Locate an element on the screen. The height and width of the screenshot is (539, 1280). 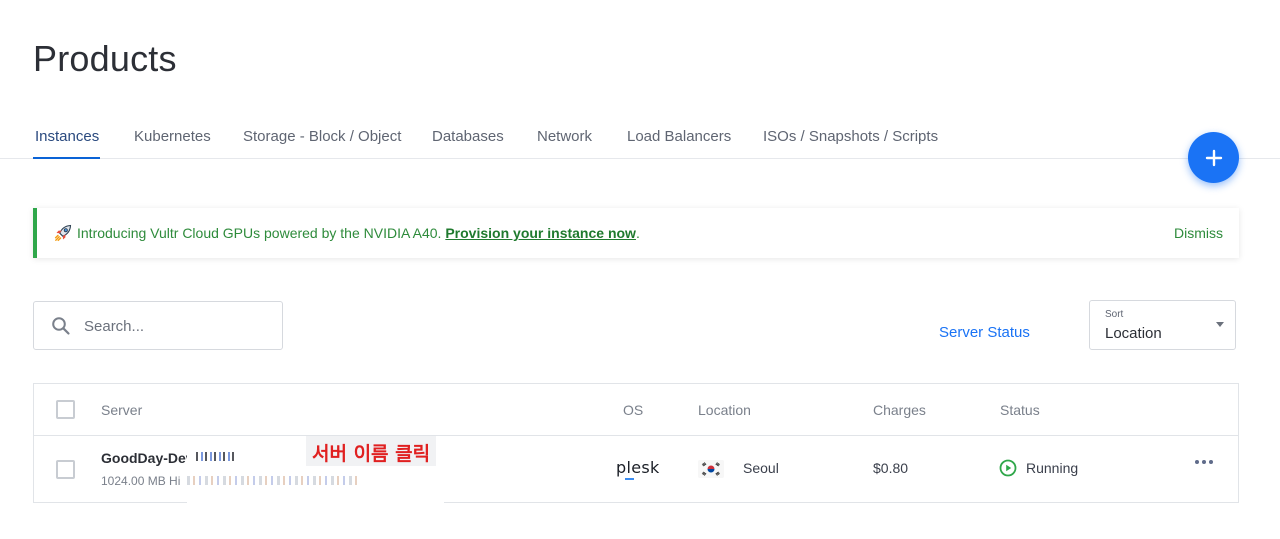
tab-kubernetes: Kubernetes is located at coordinates (172, 136).